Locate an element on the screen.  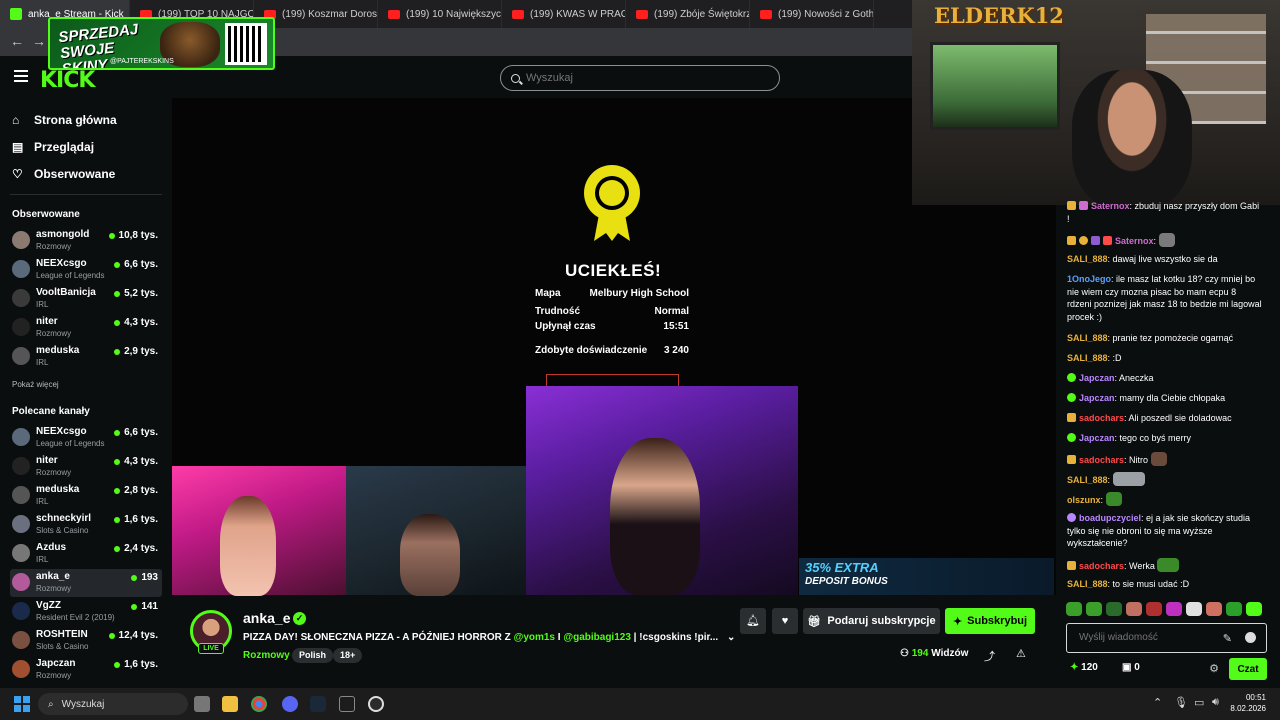
chat-input-box: ✎ is located at coordinates (1166, 638).